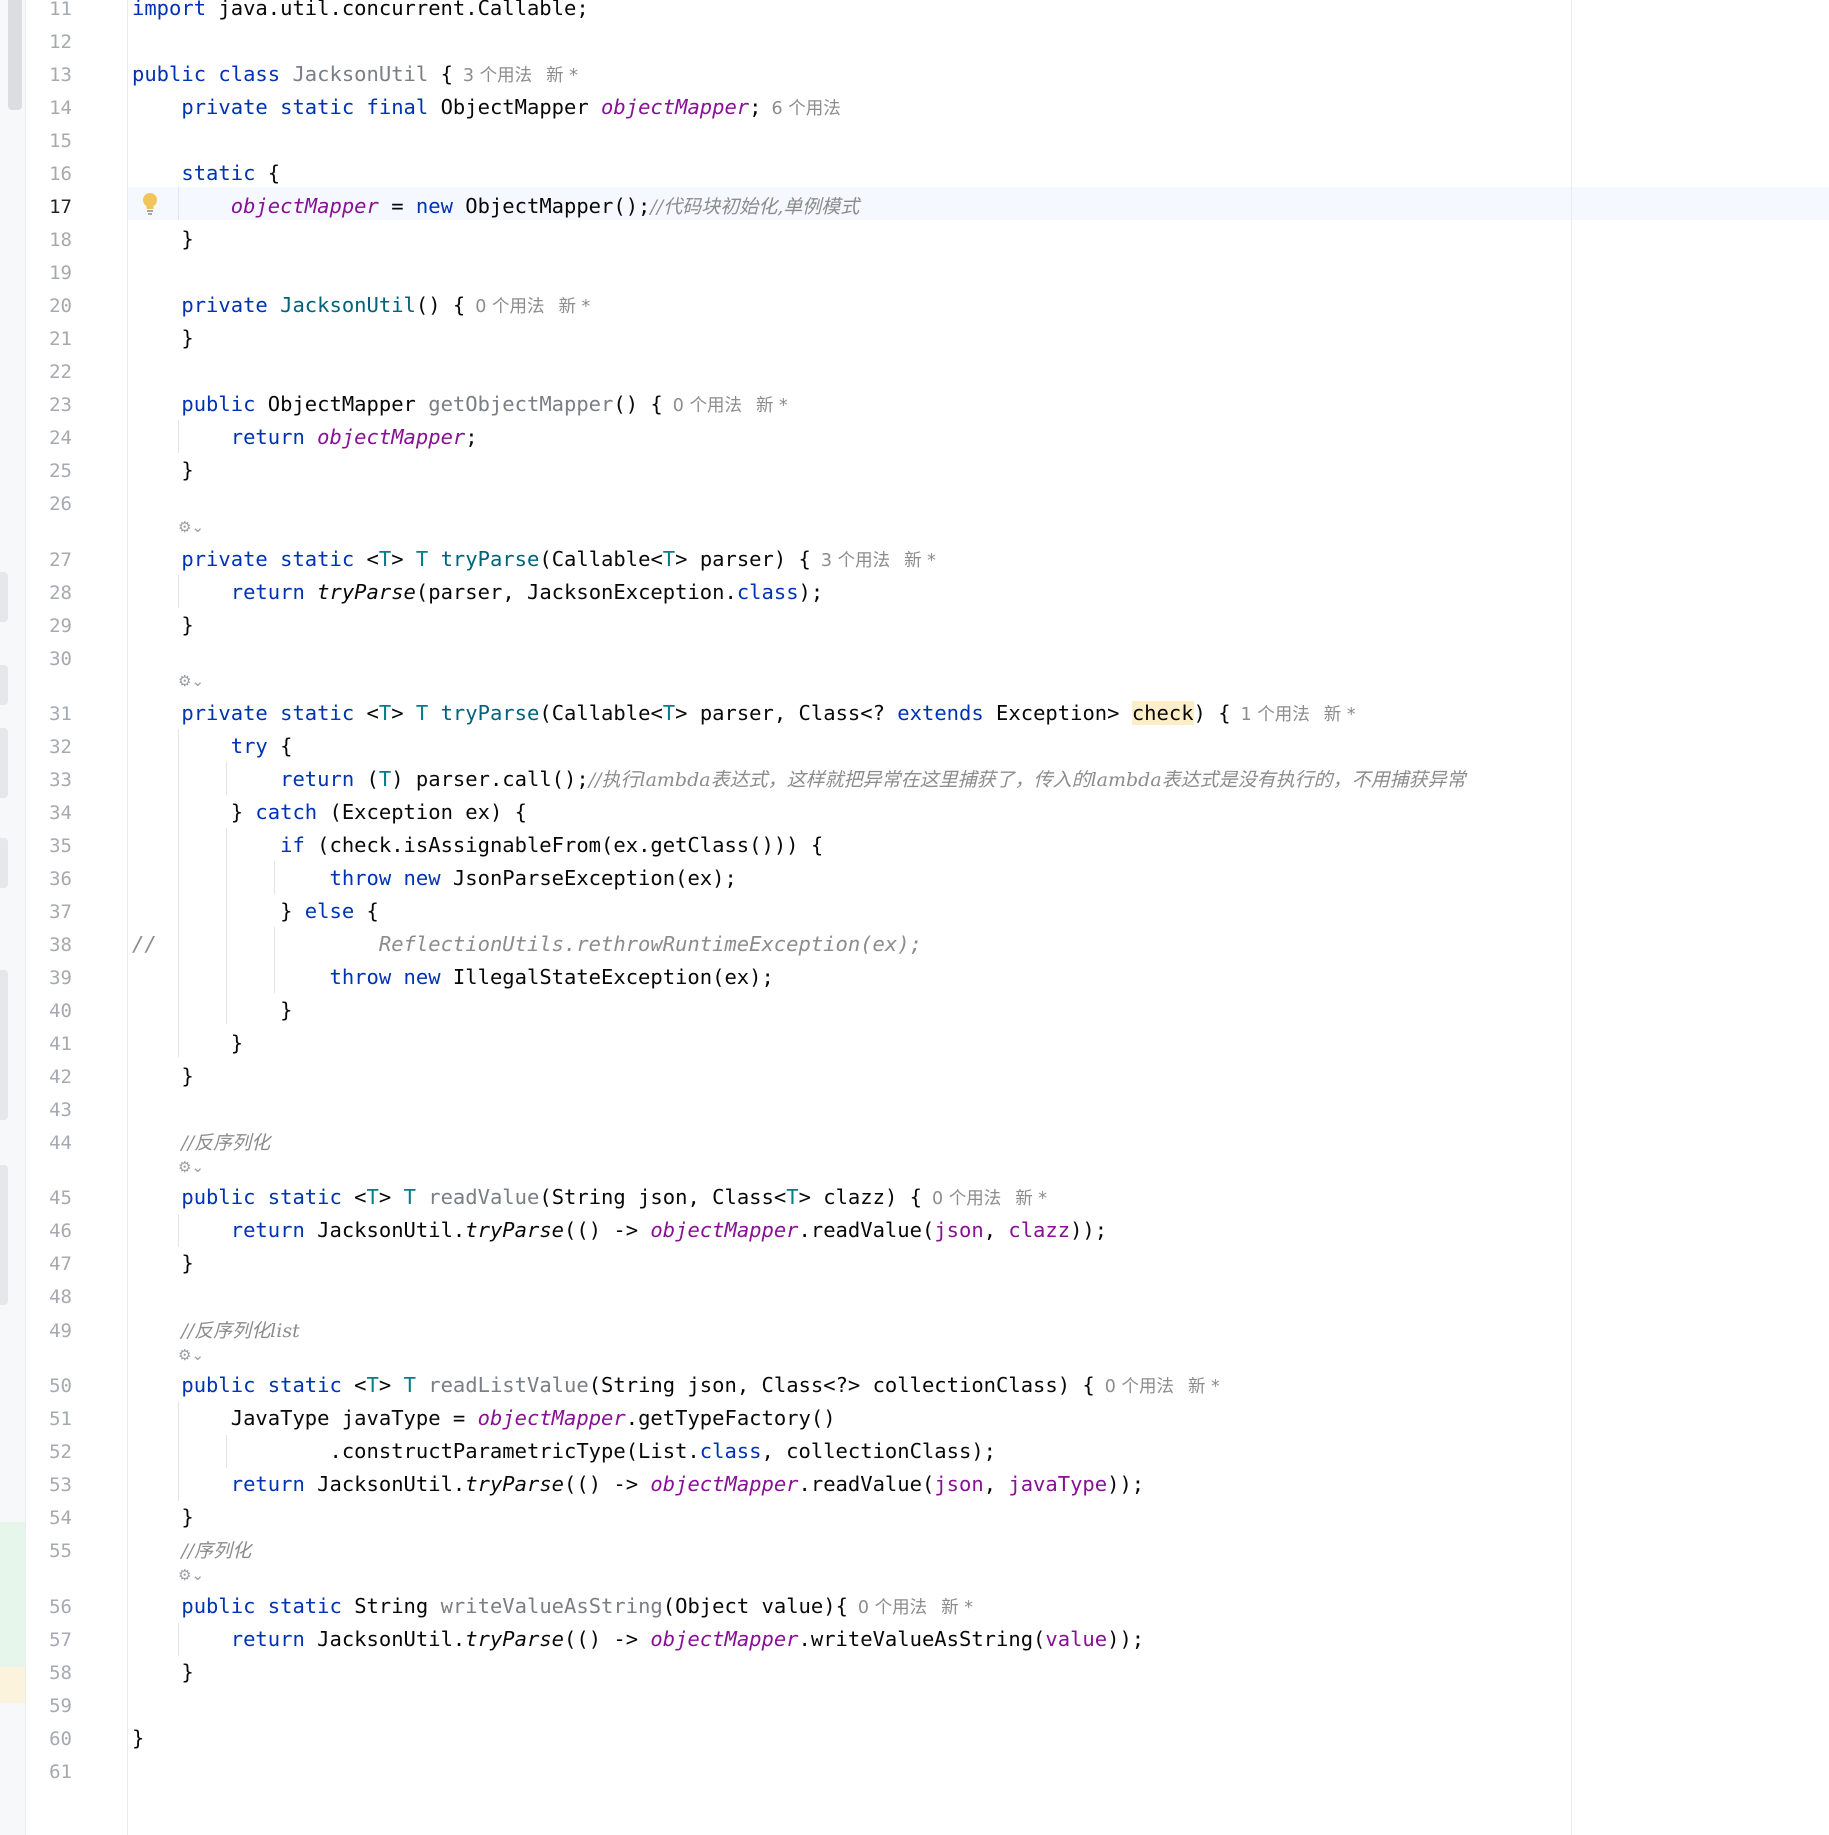 This screenshot has width=1829, height=1835. I want to click on line-number: 39, so click(49, 978).